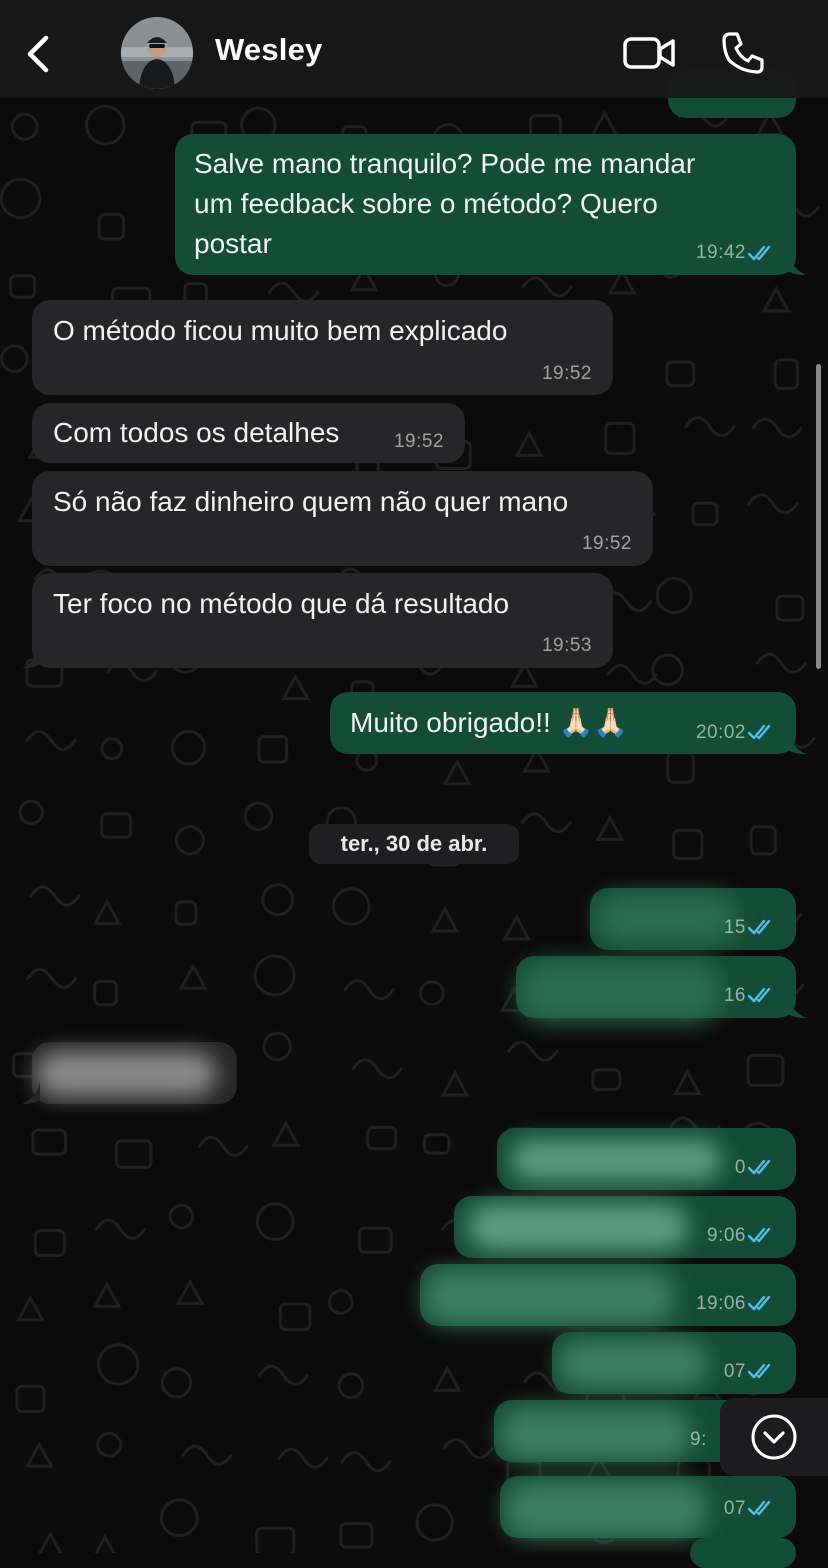  Describe the element at coordinates (818, 516) in the screenshot. I see `scrollbar` at that location.